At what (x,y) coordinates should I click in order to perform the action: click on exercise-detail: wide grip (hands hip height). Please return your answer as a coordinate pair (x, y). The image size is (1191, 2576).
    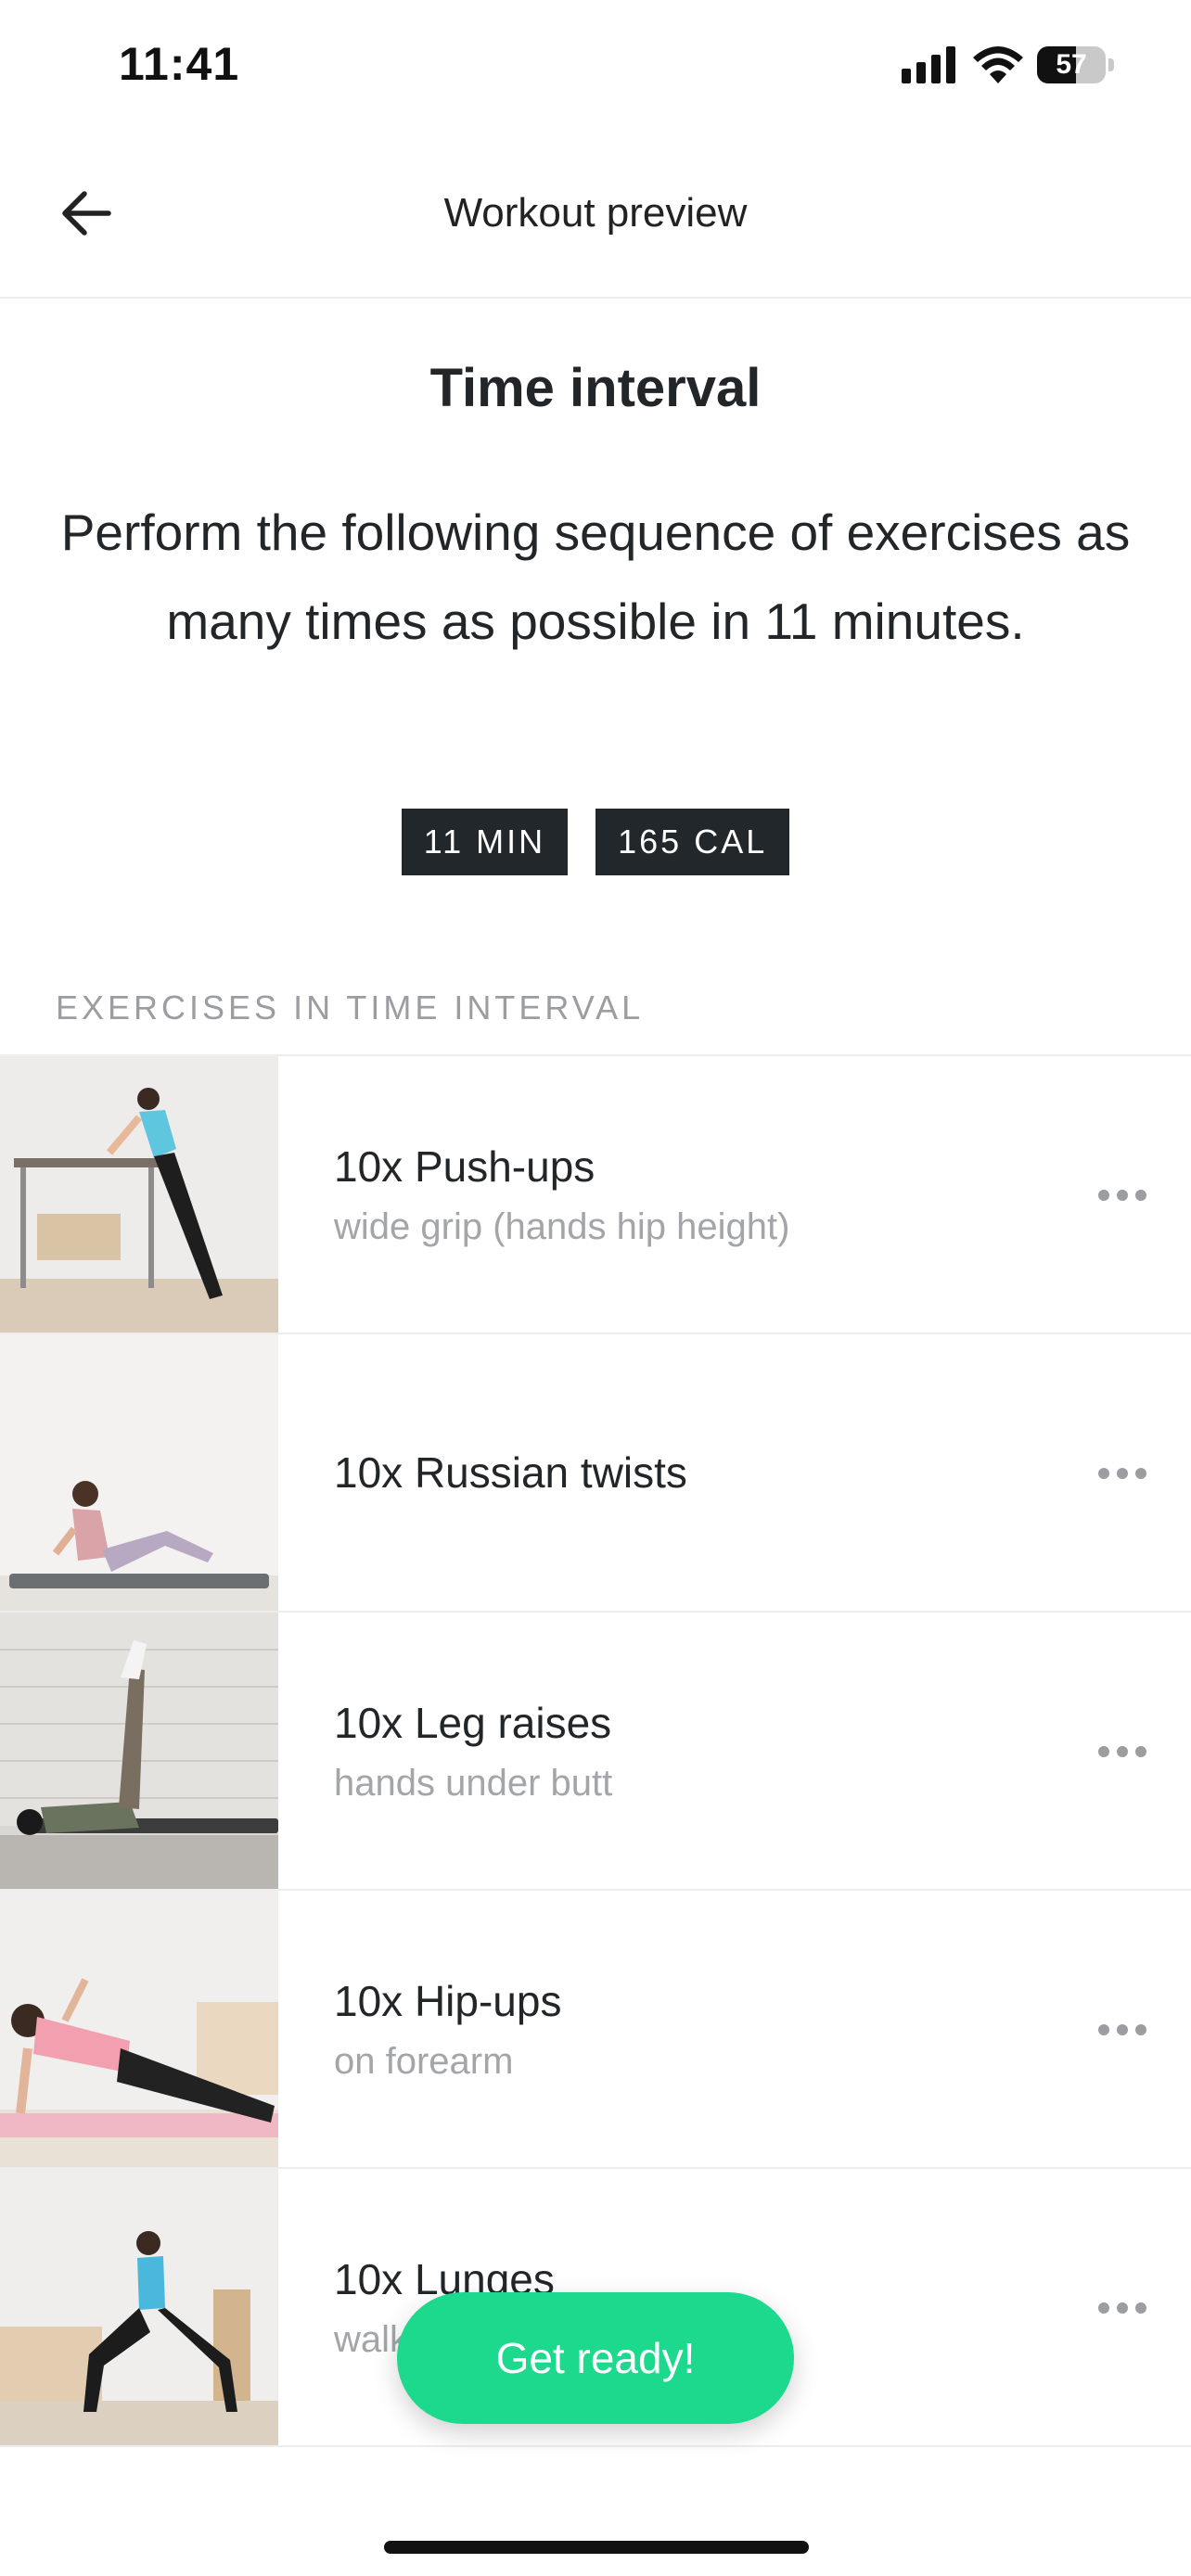
    Looking at the image, I should click on (562, 1226).